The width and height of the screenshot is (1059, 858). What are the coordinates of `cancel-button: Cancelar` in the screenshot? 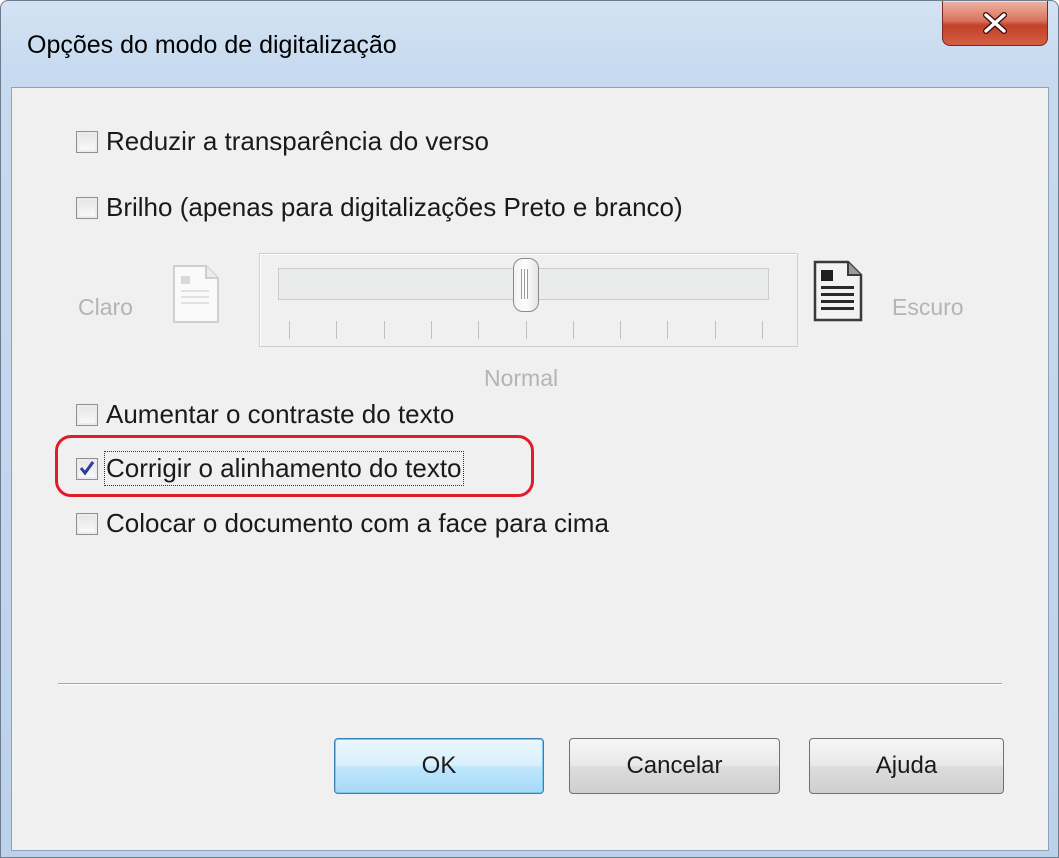 It's located at (674, 766).